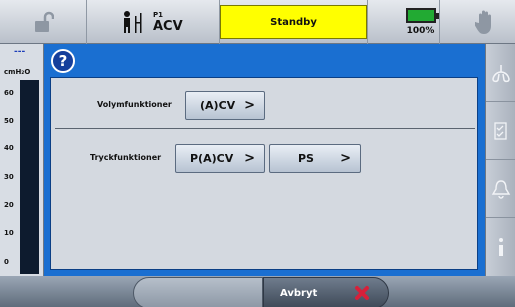 Image resolution: width=515 pixels, height=307 pixels. I want to click on right-sidebar, so click(500, 160).